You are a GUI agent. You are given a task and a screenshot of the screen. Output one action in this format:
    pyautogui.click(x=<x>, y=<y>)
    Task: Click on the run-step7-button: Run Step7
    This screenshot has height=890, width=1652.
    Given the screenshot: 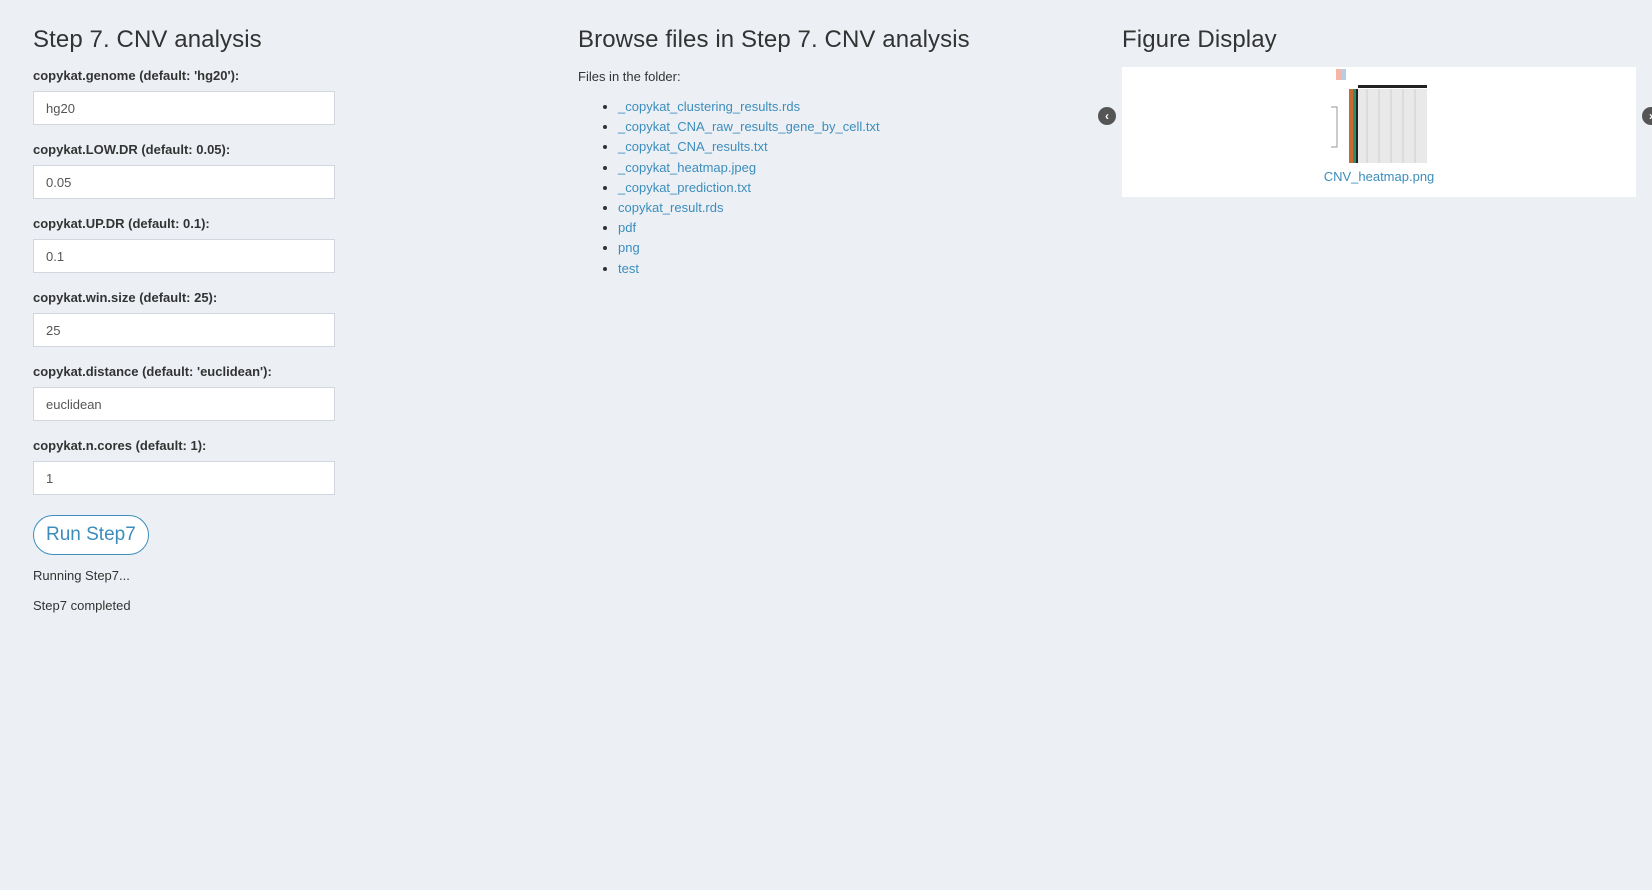 What is the action you would take?
    pyautogui.click(x=91, y=535)
    